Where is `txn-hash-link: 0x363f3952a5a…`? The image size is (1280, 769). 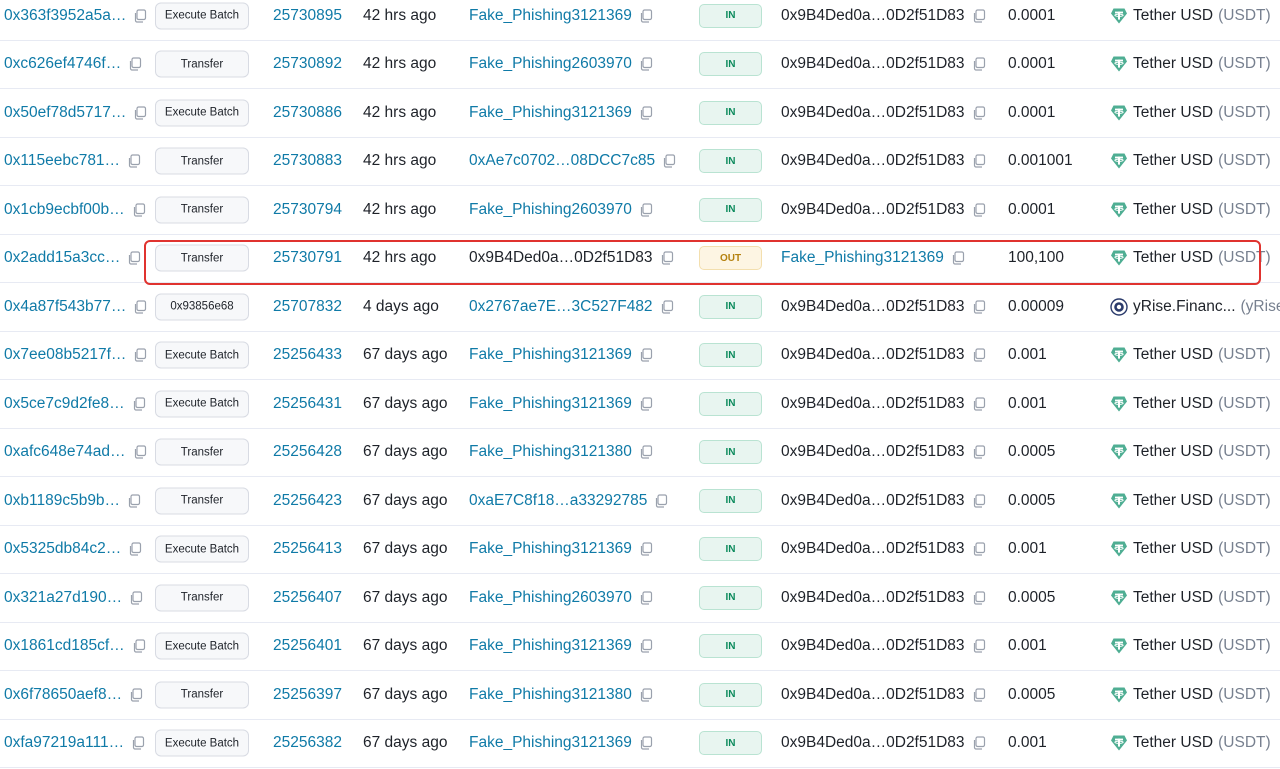 txn-hash-link: 0x363f3952a5a… is located at coordinates (65, 16).